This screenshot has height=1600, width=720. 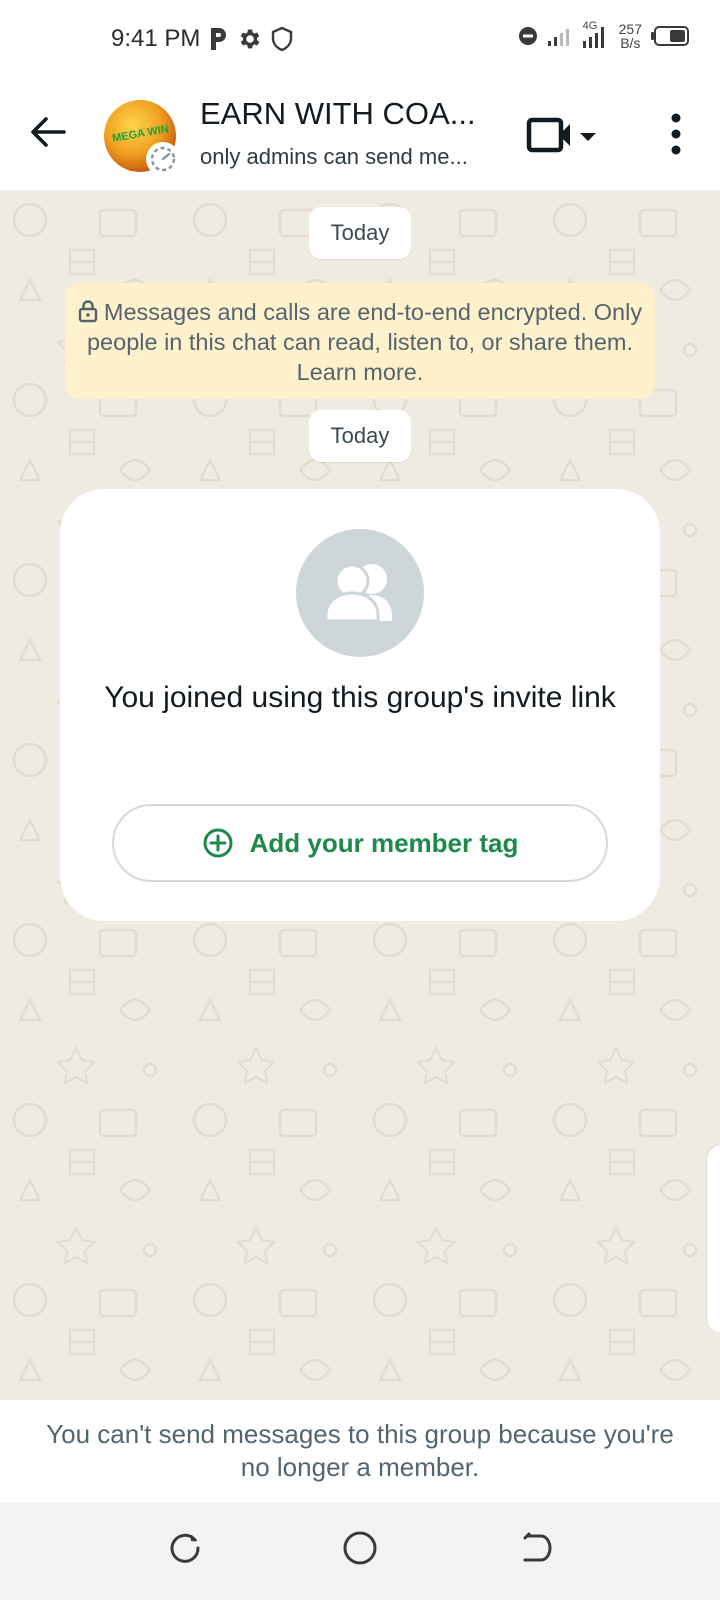 I want to click on group-people-icon, so click(x=358, y=593).